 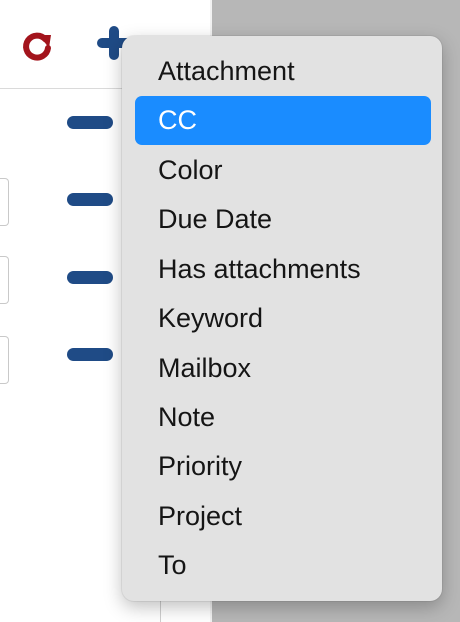 I want to click on refresh-icon, so click(x=37, y=46).